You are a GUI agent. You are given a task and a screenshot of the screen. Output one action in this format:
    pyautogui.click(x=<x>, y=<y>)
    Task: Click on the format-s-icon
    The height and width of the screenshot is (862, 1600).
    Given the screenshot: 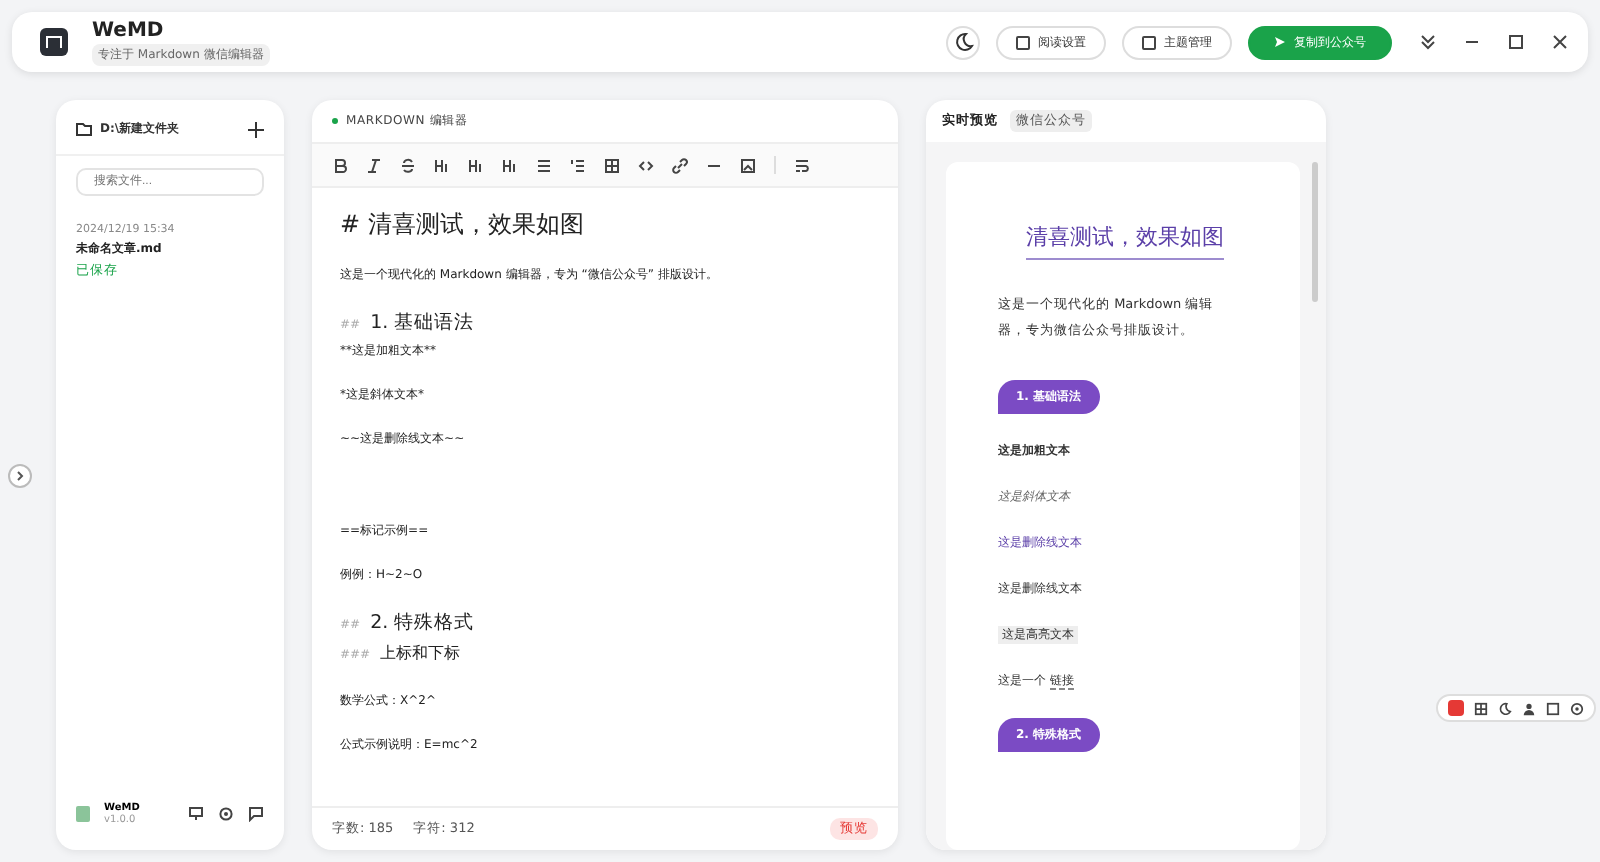 What is the action you would take?
    pyautogui.click(x=408, y=165)
    